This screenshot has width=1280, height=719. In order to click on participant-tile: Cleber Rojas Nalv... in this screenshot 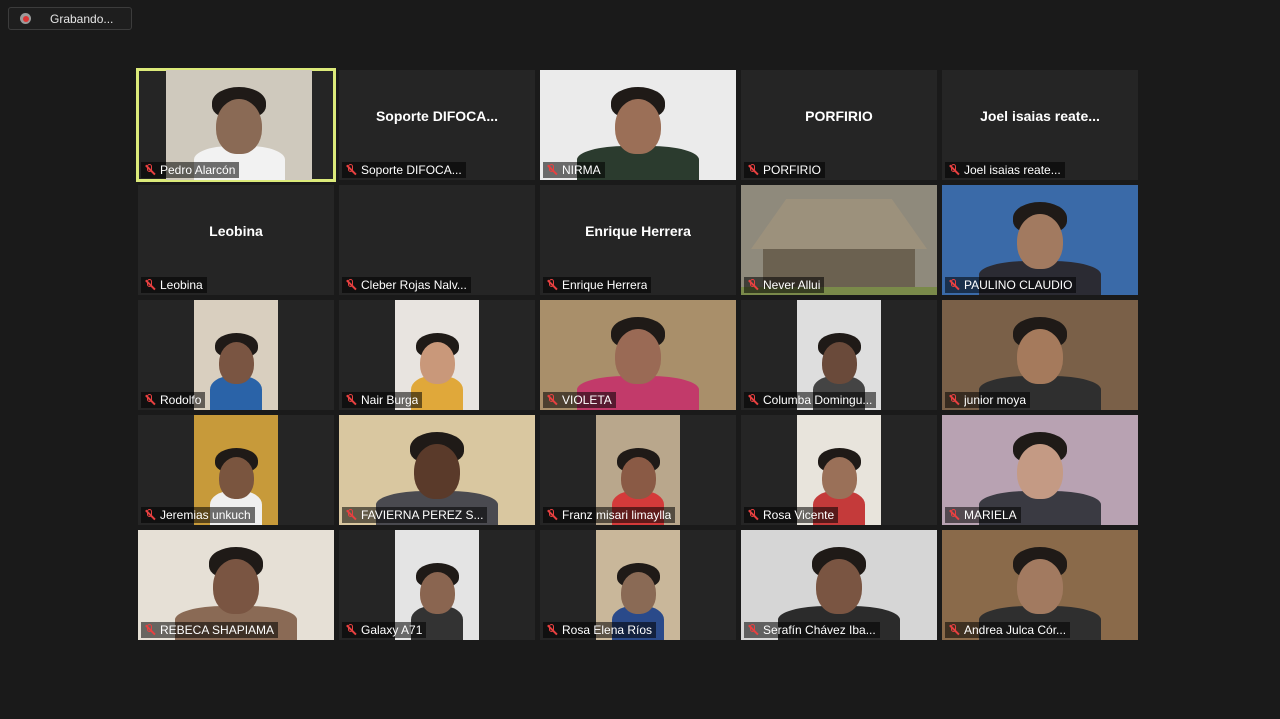, I will do `click(437, 240)`.